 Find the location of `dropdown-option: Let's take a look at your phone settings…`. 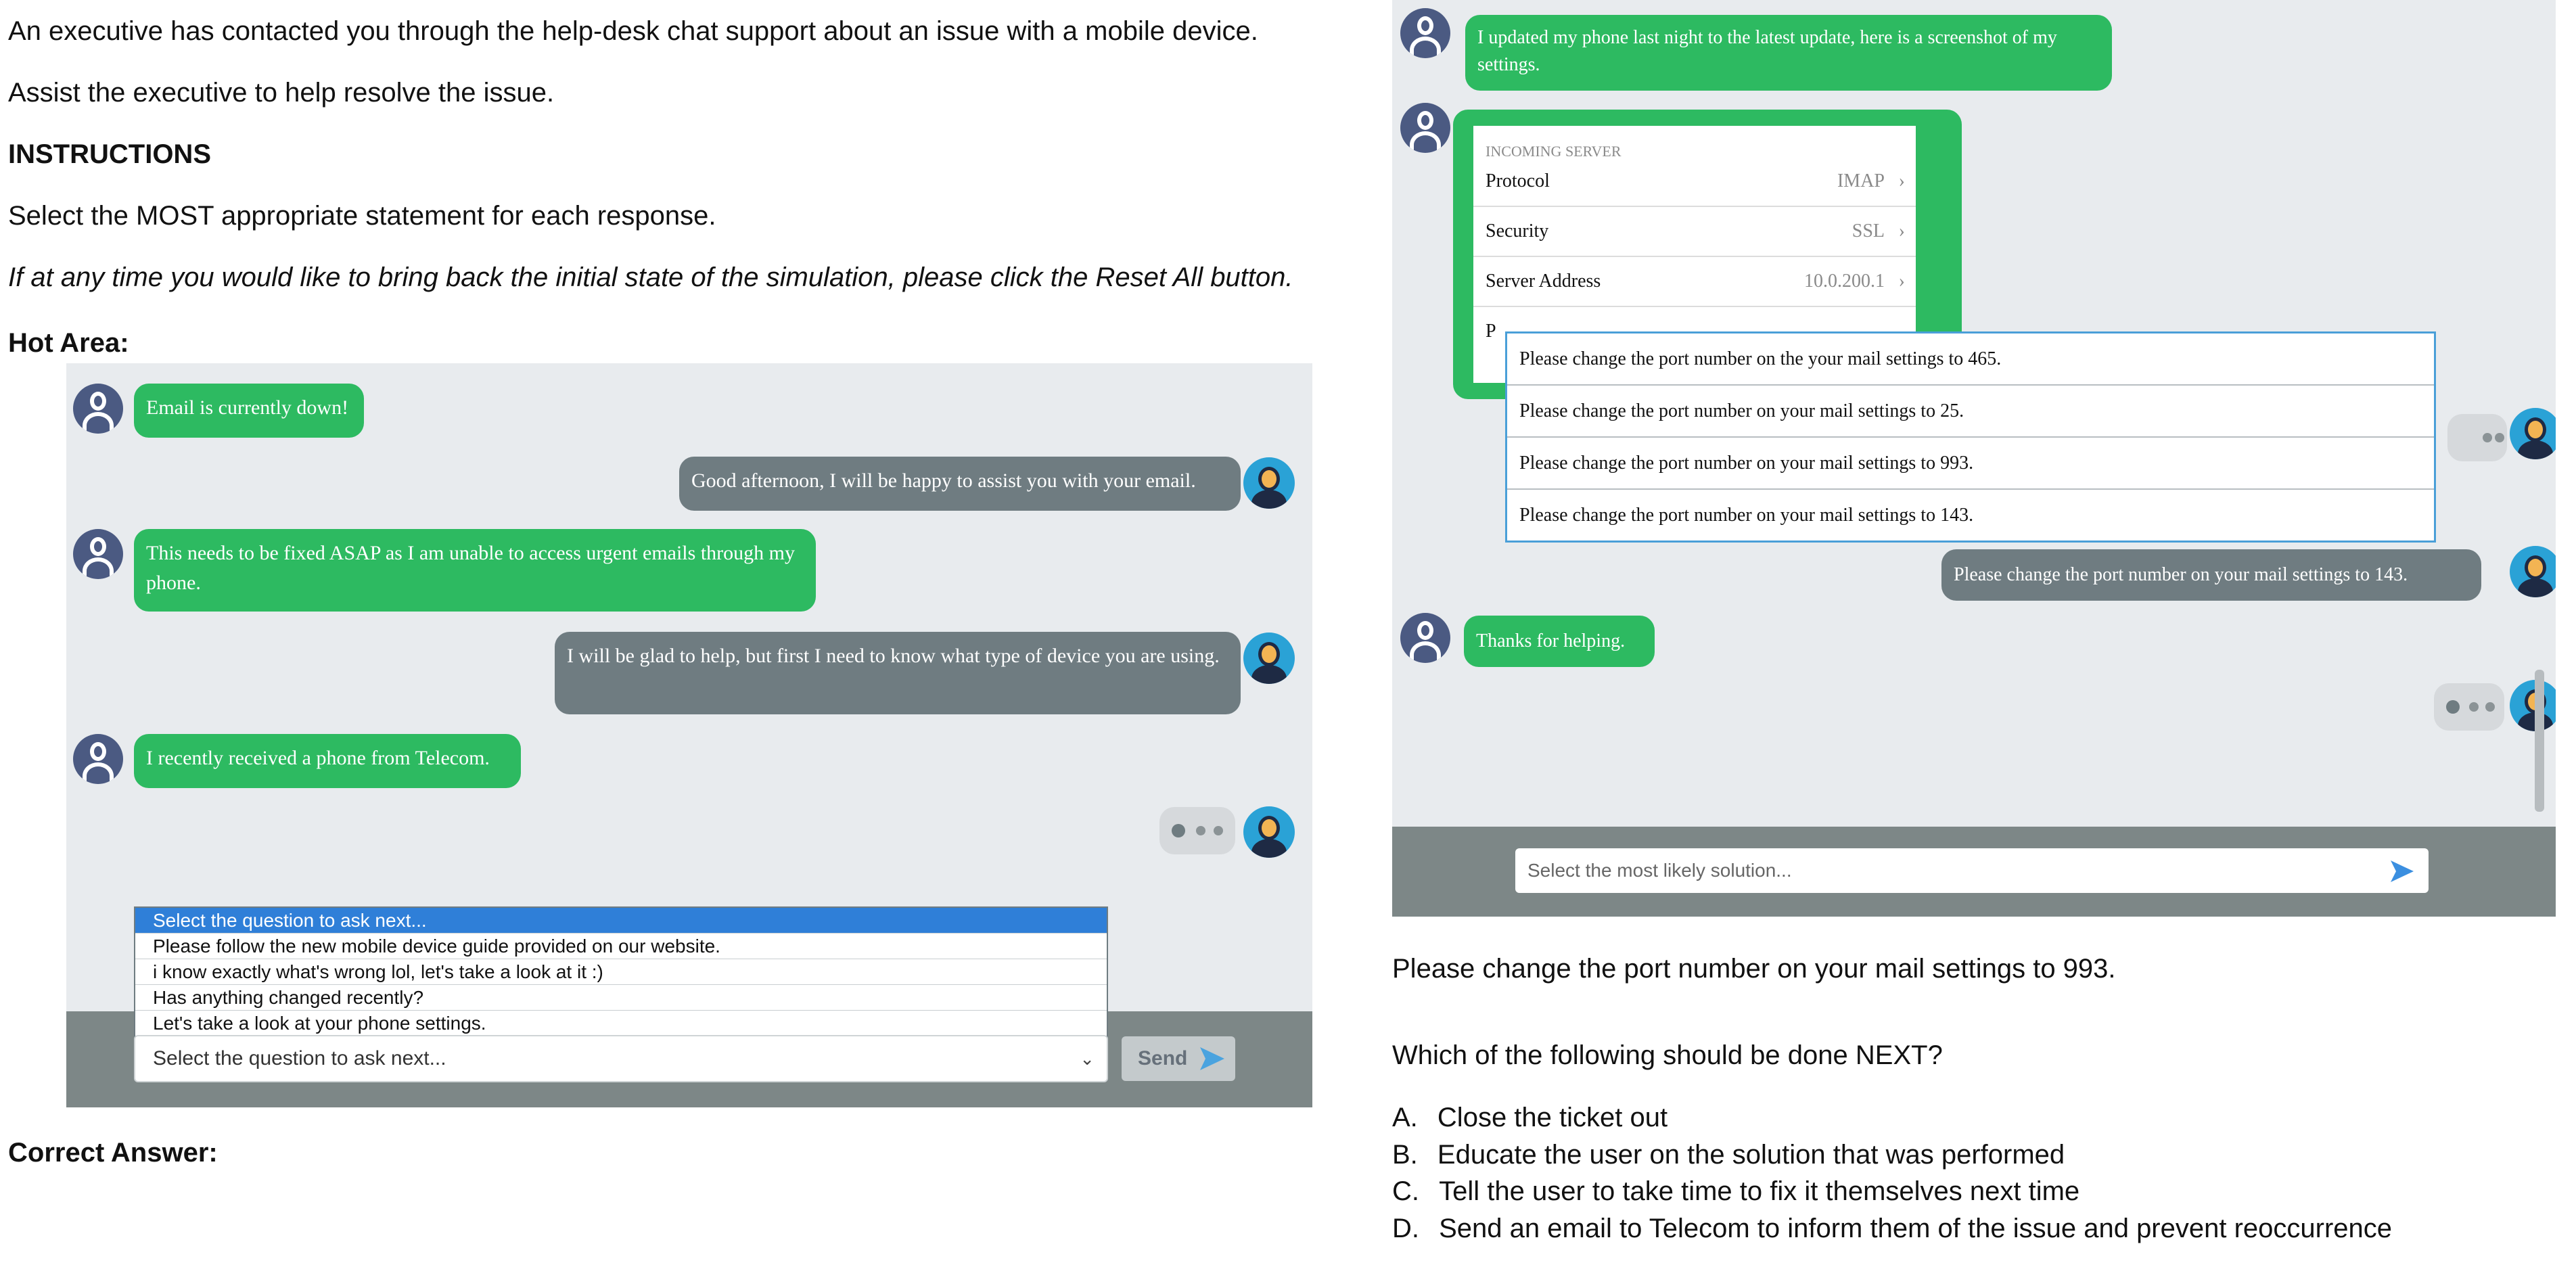

dropdown-option: Let's take a look at your phone settings… is located at coordinates (621, 1024).